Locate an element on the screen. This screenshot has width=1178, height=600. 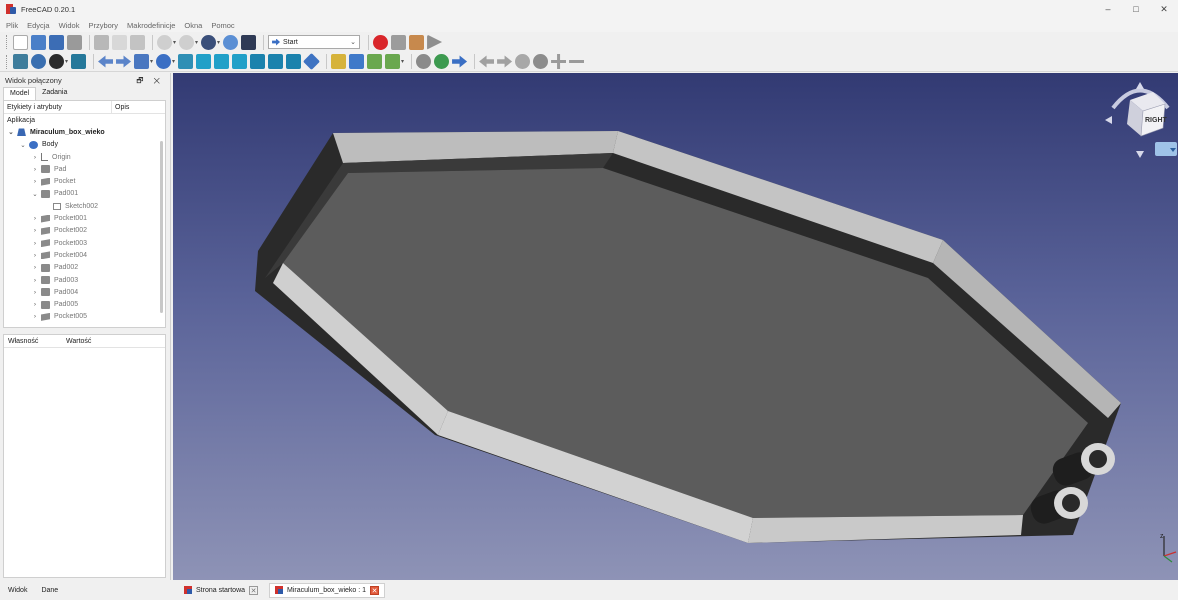
zoom-dropdown-icon: ▾ is located at coordinates (173, 61).